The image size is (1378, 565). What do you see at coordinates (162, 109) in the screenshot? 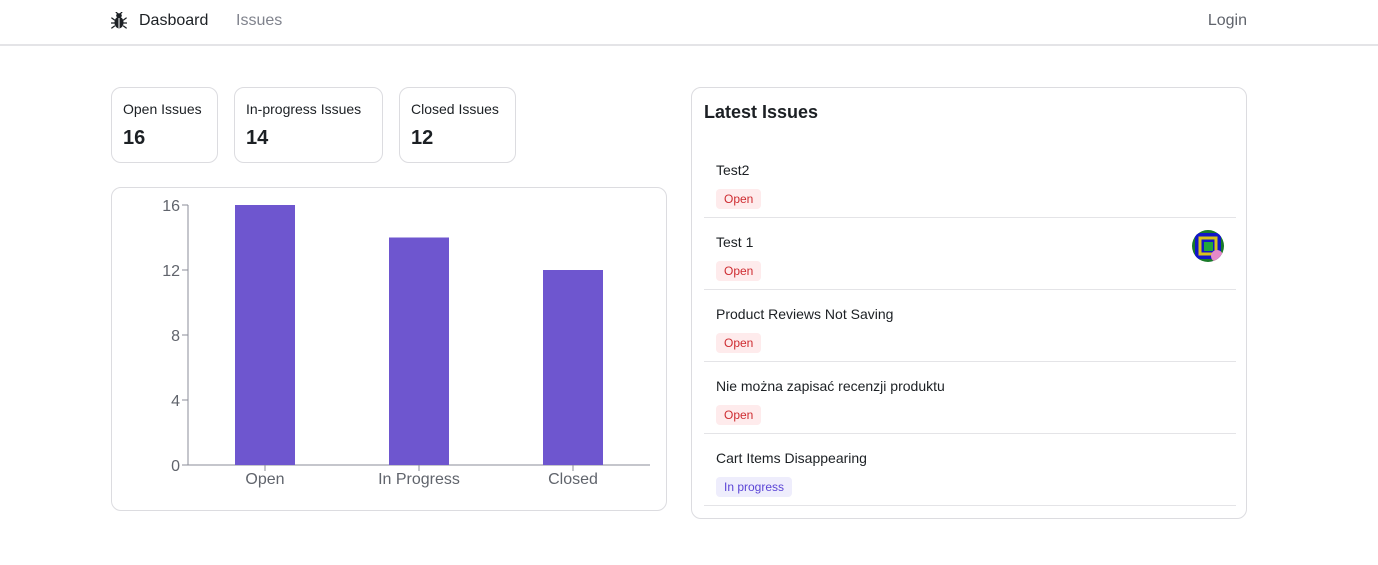
I see `stat-label: Open Issues` at bounding box center [162, 109].